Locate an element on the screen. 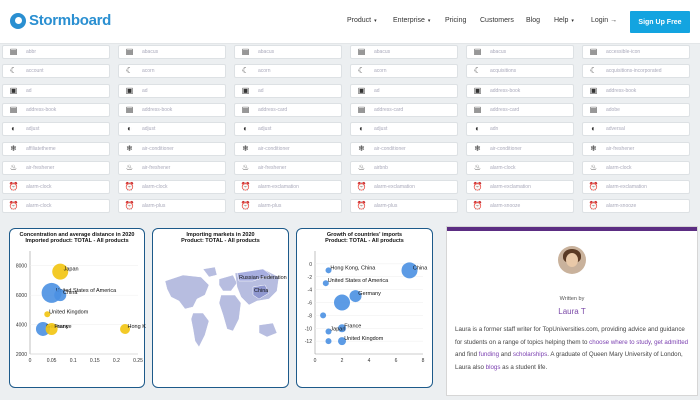  nav-help: Help ▾ is located at coordinates (564, 20).